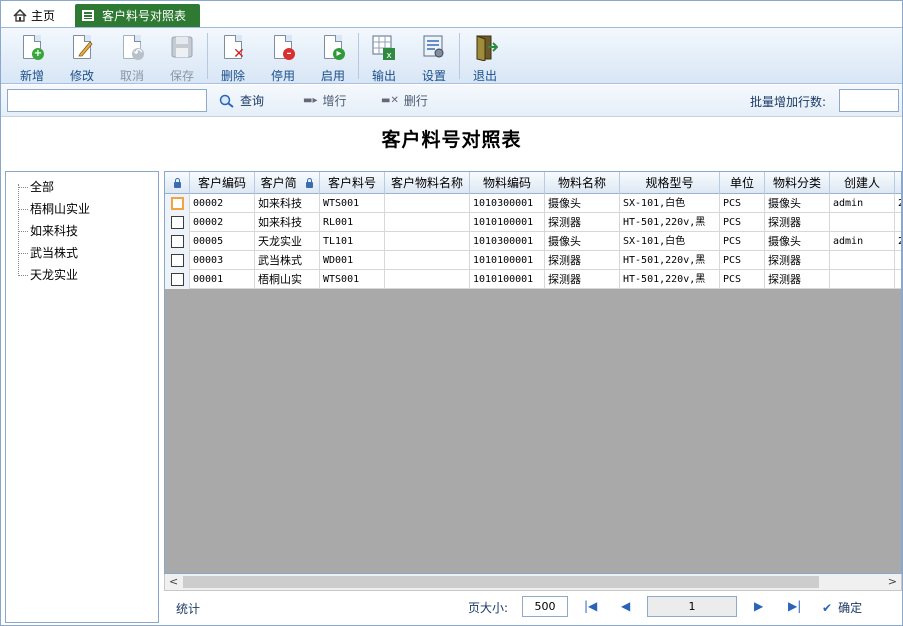  I want to click on batch-add-rows-input, so click(869, 100).